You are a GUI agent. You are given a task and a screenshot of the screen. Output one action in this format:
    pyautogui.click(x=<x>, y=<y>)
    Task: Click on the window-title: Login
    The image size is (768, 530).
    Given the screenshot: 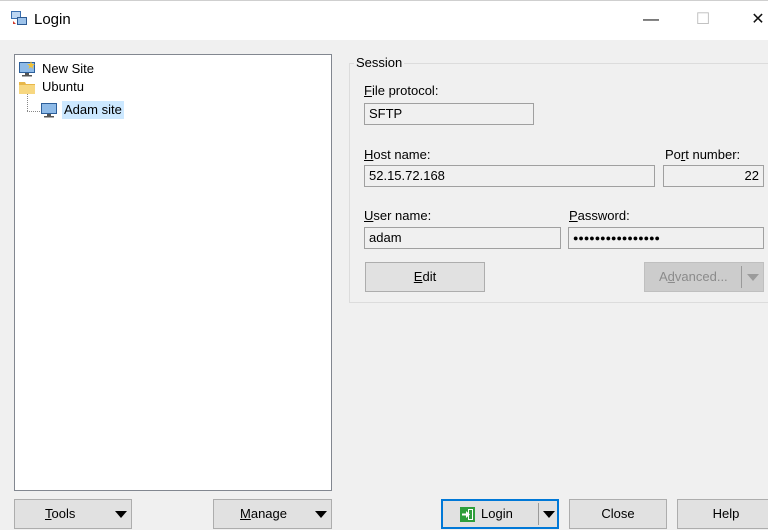 What is the action you would take?
    pyautogui.click(x=52, y=19)
    